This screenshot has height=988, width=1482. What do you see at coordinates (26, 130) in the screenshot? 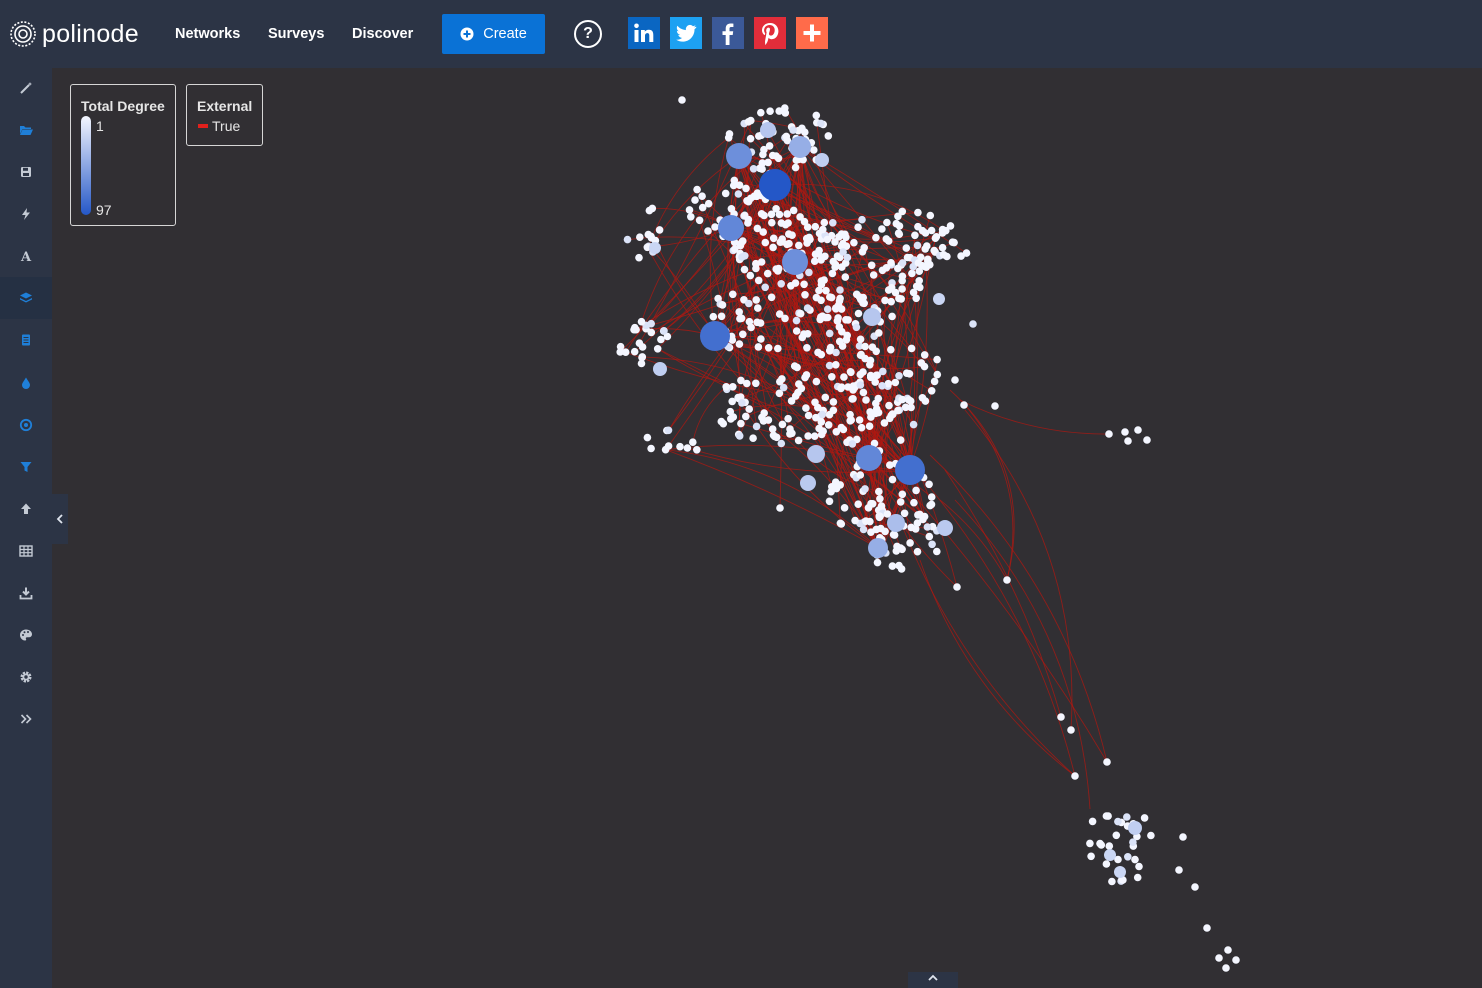
I see `sidebar-item-folder-open` at bounding box center [26, 130].